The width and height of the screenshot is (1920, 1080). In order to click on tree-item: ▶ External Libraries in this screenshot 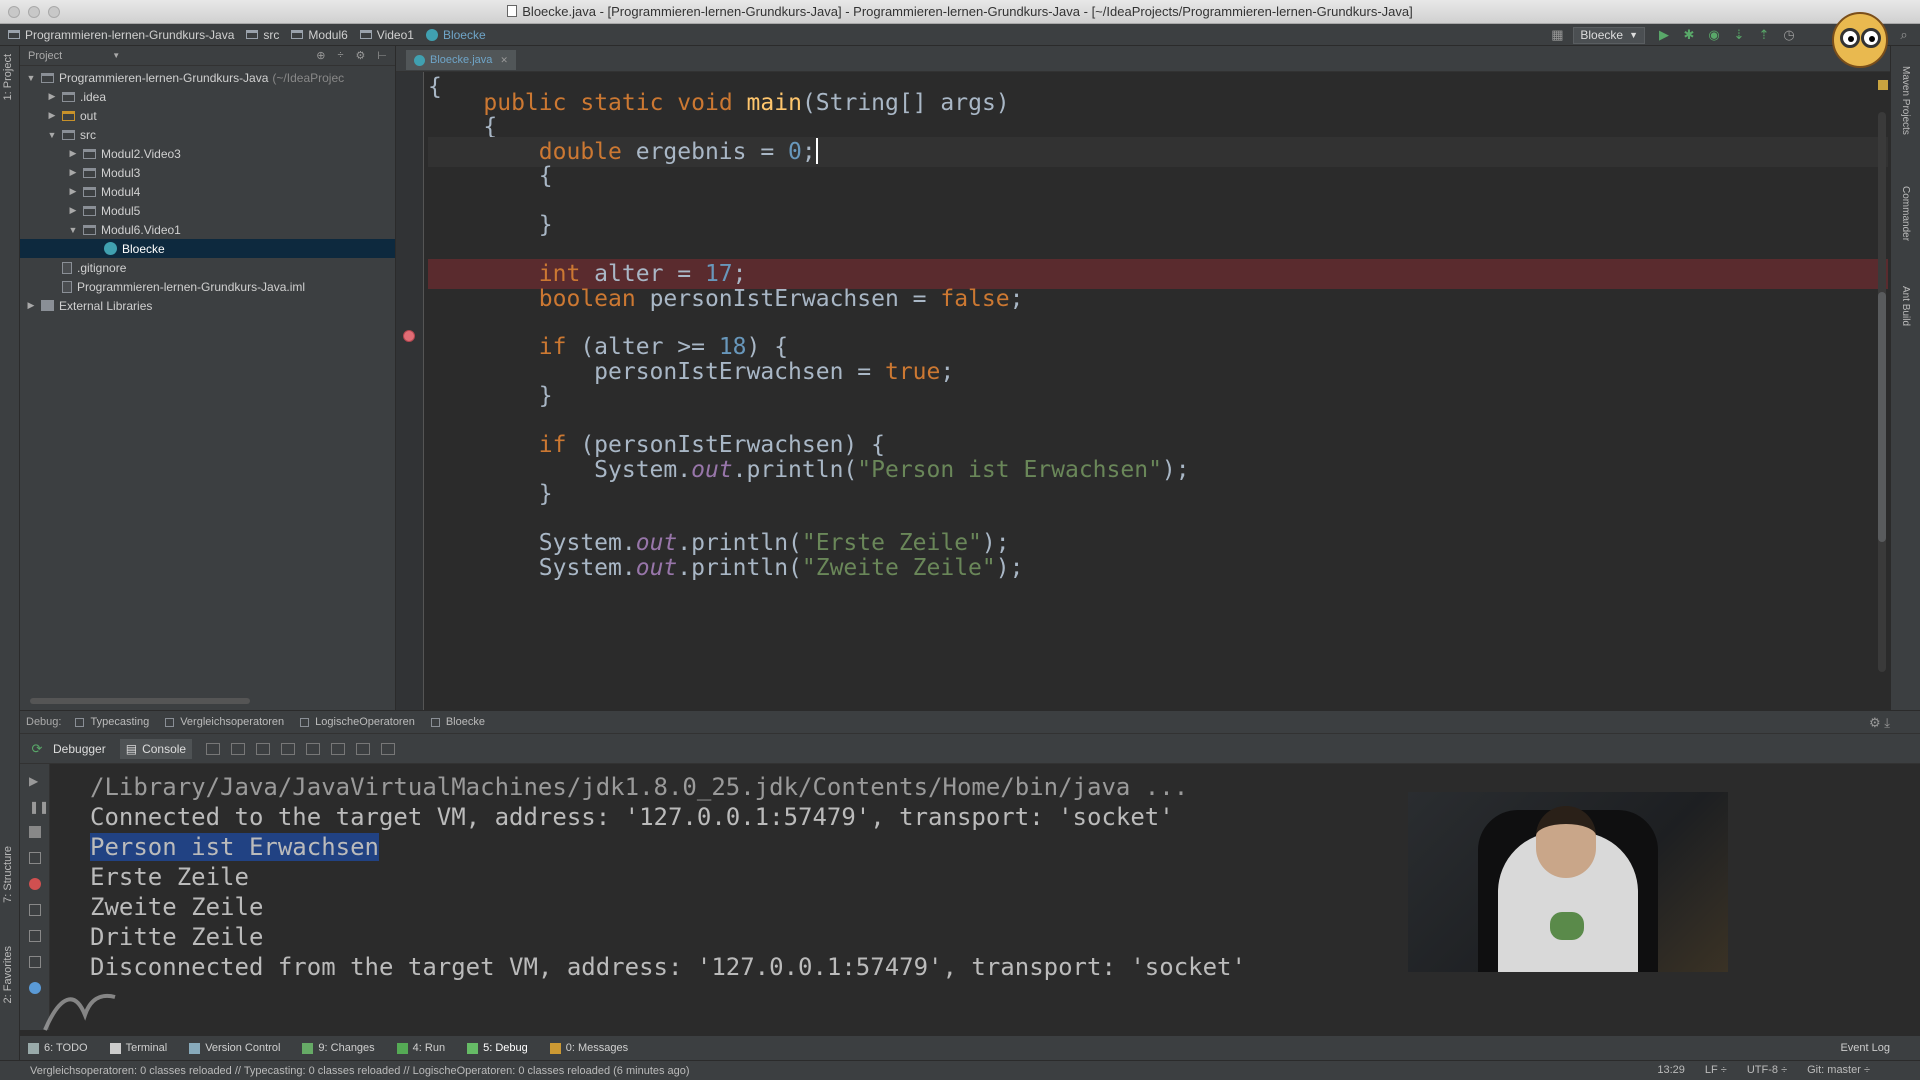, I will do `click(207, 305)`.